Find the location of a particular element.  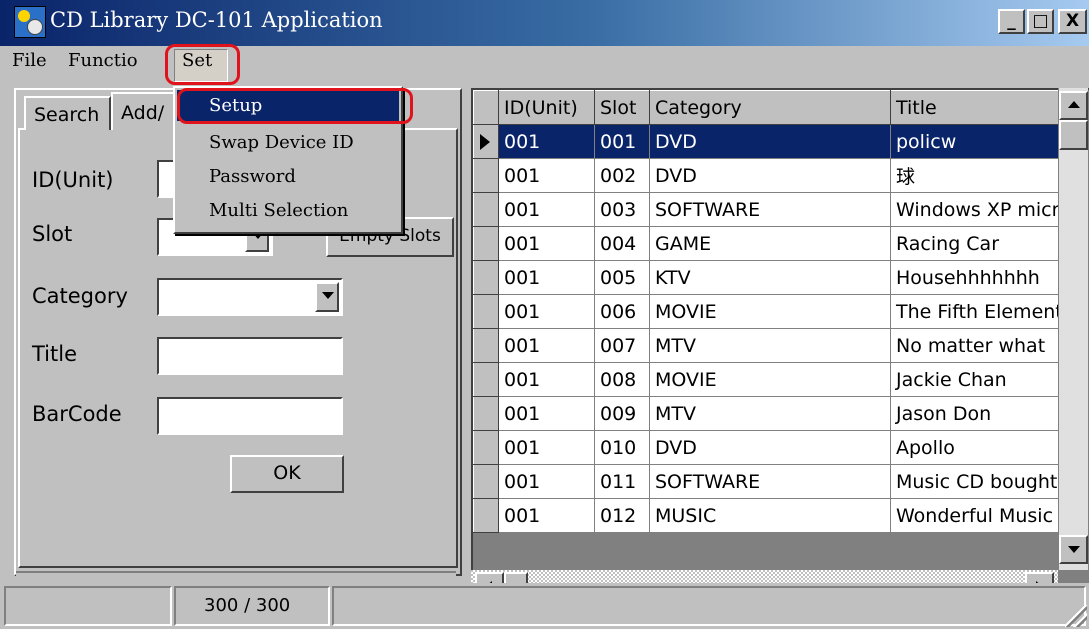

cell-slot: 008 is located at coordinates (622, 379).